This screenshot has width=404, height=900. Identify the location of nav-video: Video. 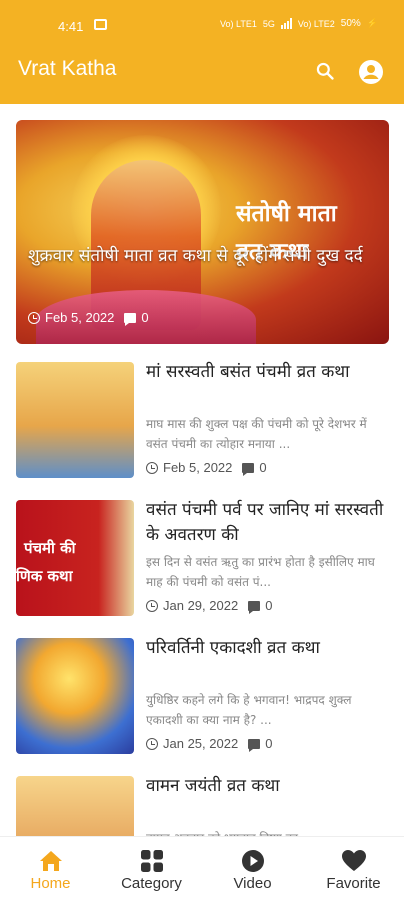
(252, 868).